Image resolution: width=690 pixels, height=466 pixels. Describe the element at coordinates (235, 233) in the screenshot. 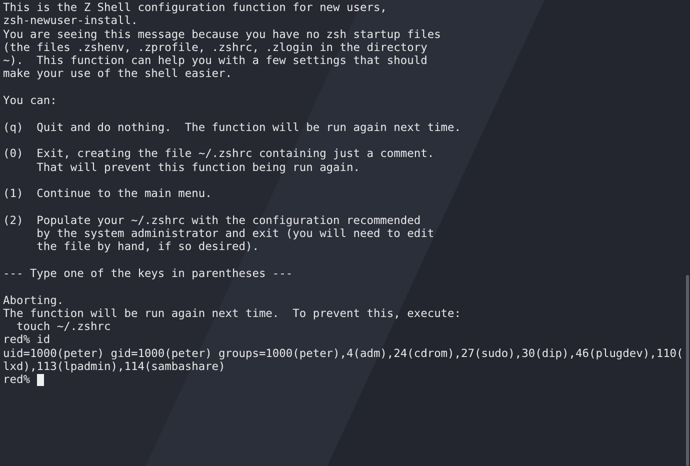

I see `terminal-line: by the system administrator and exit (you will need to edit` at that location.